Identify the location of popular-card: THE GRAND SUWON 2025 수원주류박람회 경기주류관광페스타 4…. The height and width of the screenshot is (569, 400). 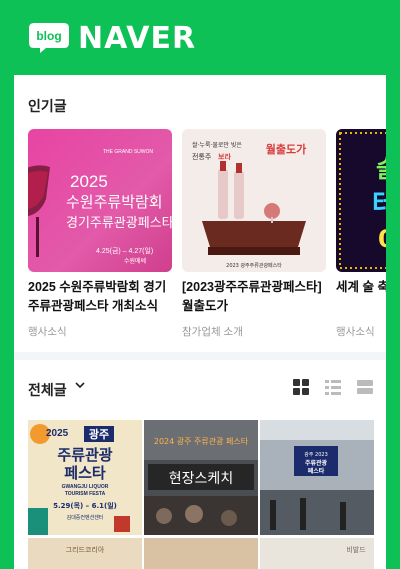
(100, 234).